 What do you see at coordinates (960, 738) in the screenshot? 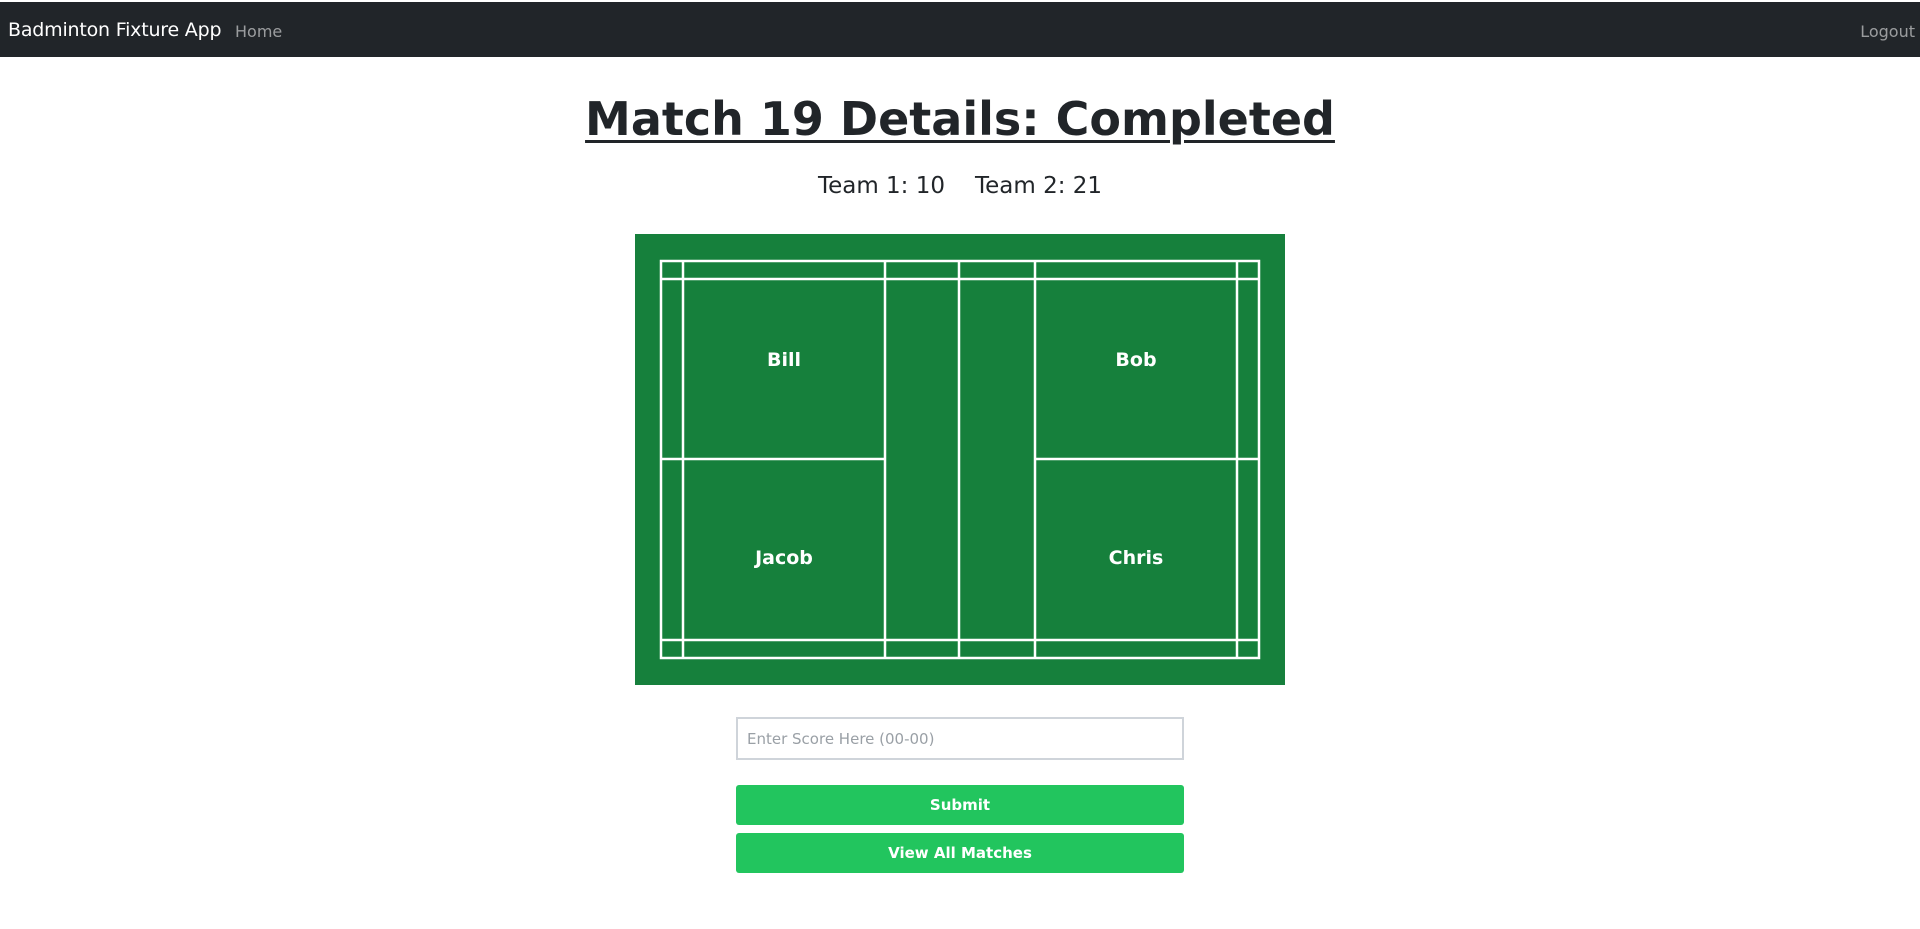
I see `score-input` at bounding box center [960, 738].